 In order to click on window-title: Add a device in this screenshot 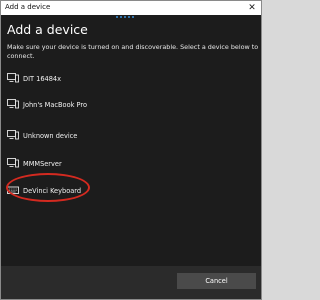, I will do `click(28, 7)`.